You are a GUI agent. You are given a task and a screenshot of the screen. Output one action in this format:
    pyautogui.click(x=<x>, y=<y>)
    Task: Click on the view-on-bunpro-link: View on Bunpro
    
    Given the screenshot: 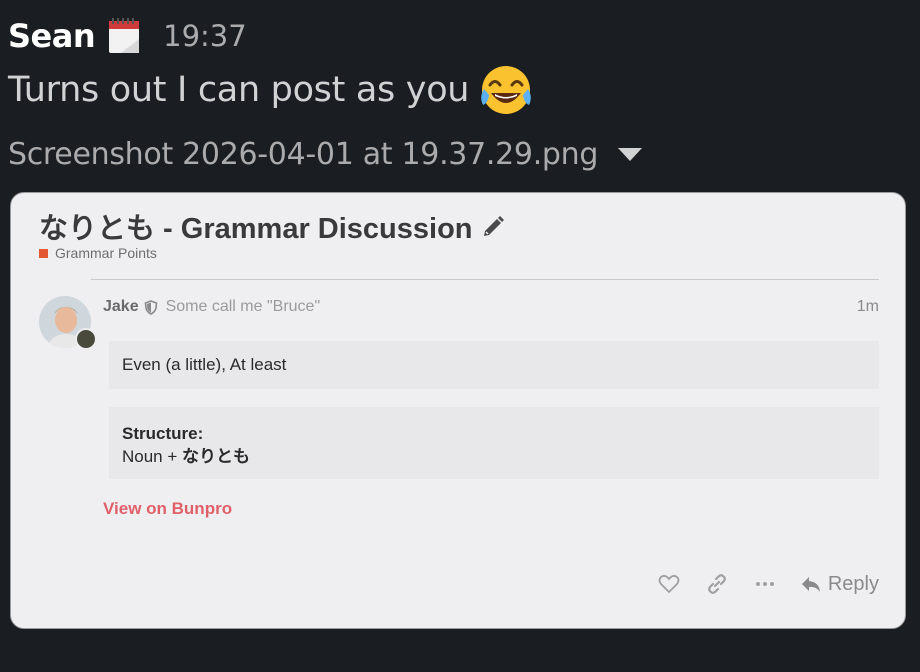 What is the action you would take?
    pyautogui.click(x=167, y=509)
    